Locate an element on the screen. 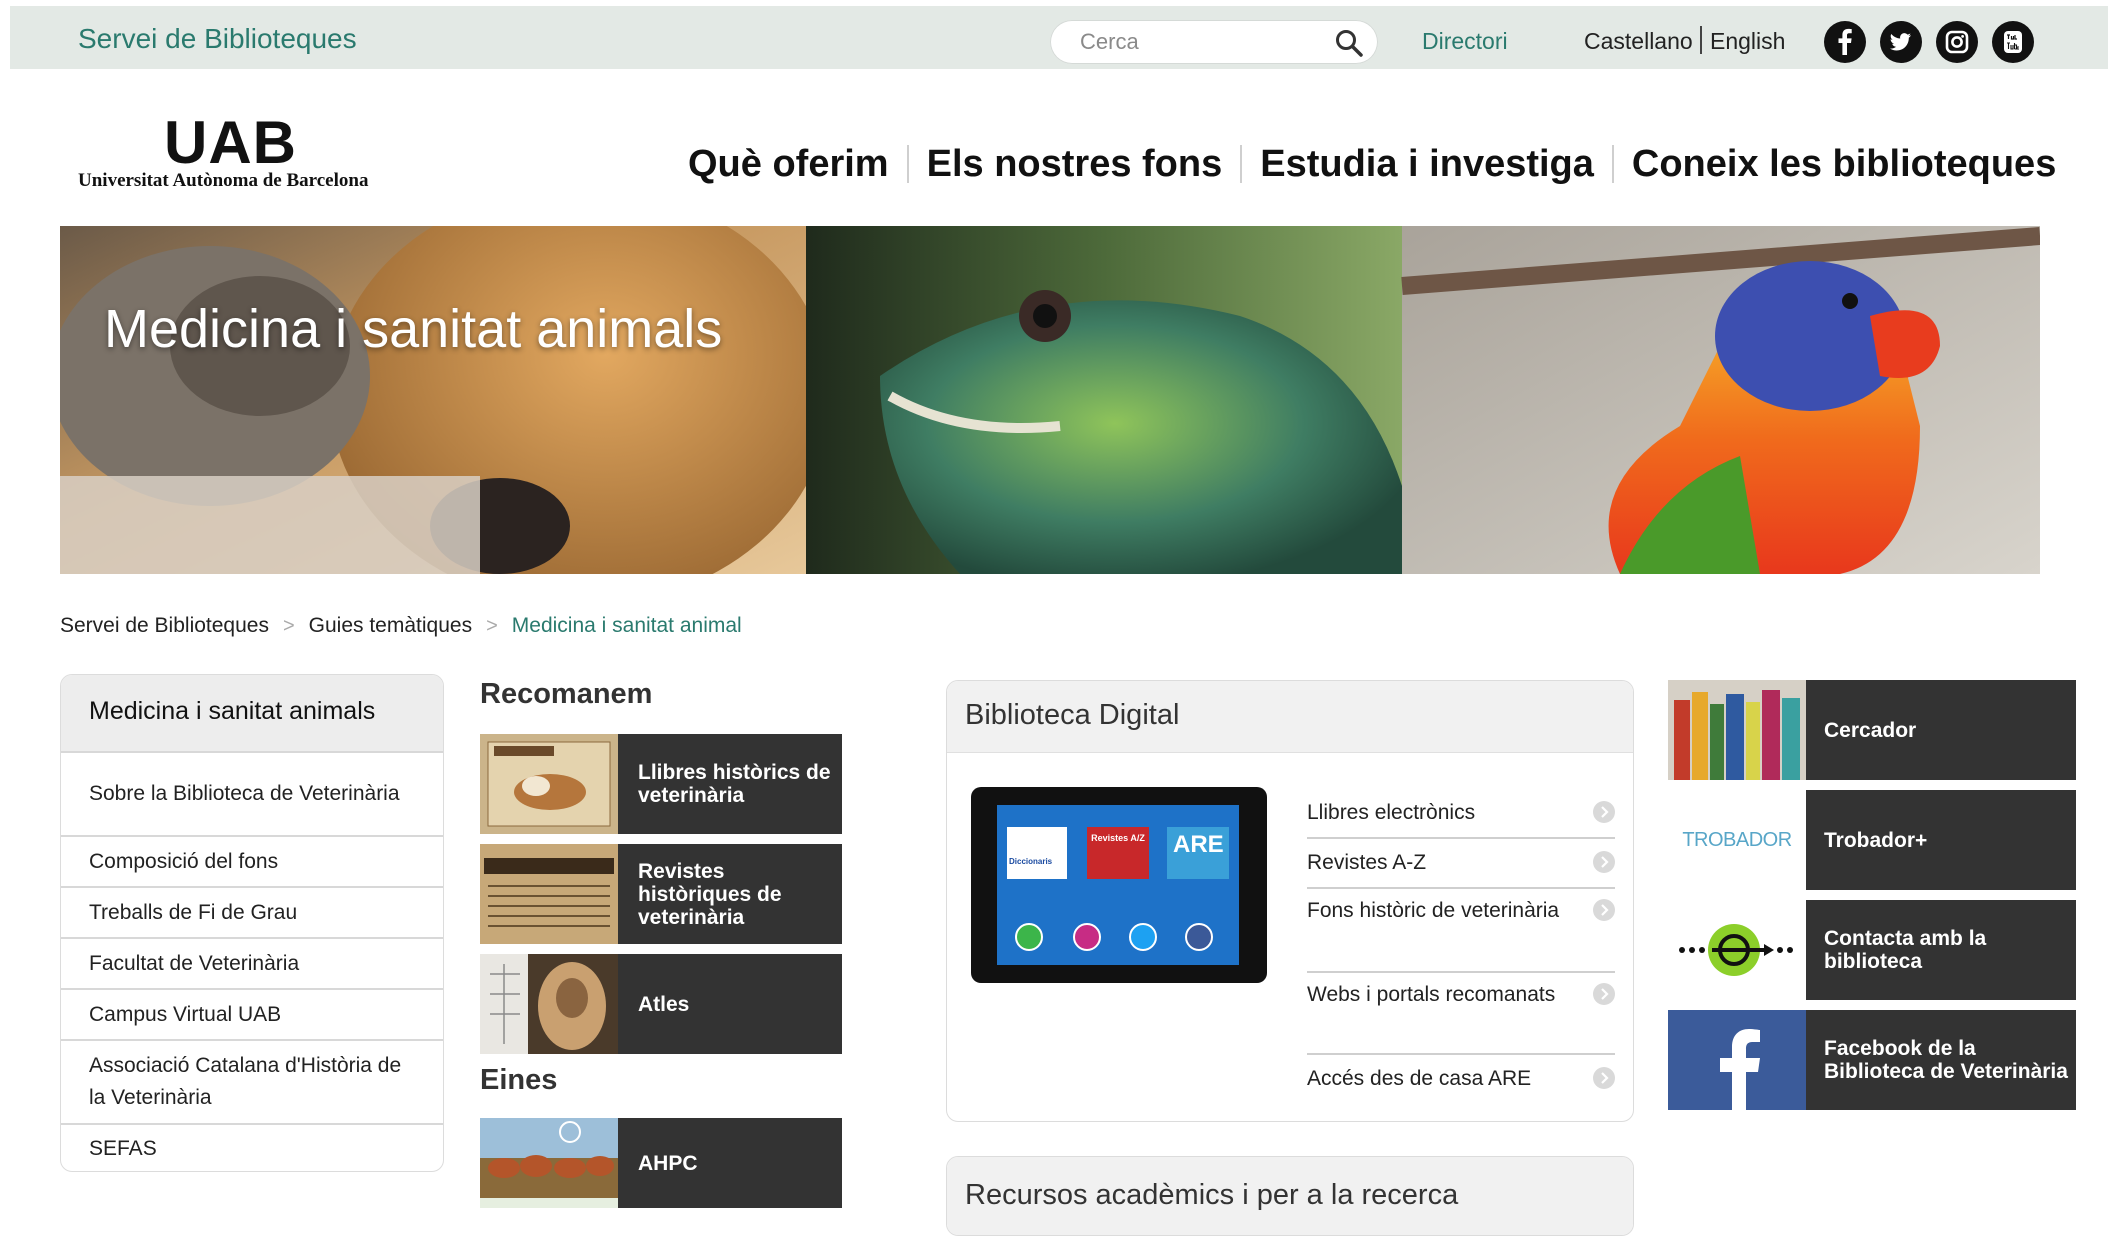 Image resolution: width=2108 pixels, height=1236 pixels. tile-contacta: Contacta amb la biblioteca is located at coordinates (1872, 950).